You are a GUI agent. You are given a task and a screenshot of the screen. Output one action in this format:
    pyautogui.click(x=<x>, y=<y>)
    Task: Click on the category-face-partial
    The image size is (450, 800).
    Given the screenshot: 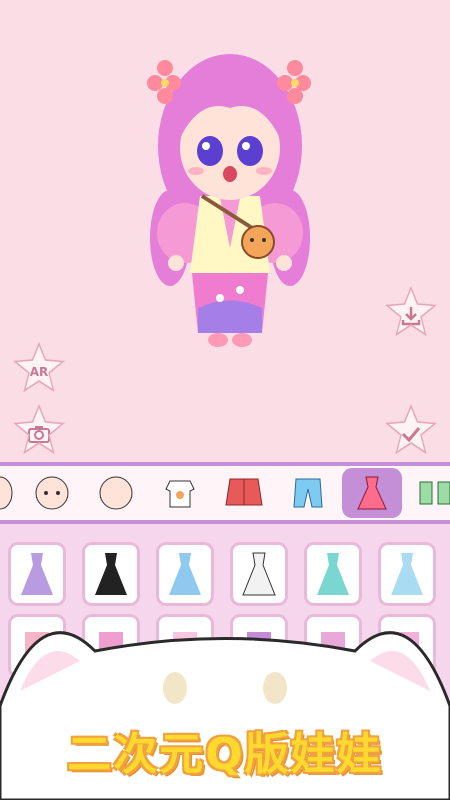 What is the action you would take?
    pyautogui.click(x=7, y=493)
    